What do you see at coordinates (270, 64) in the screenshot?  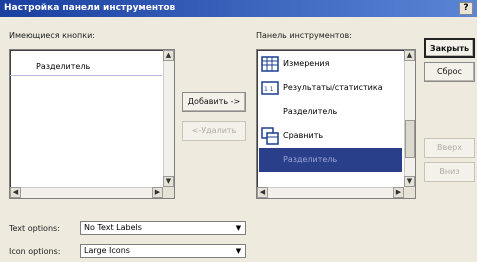 I see `grid-icon` at bounding box center [270, 64].